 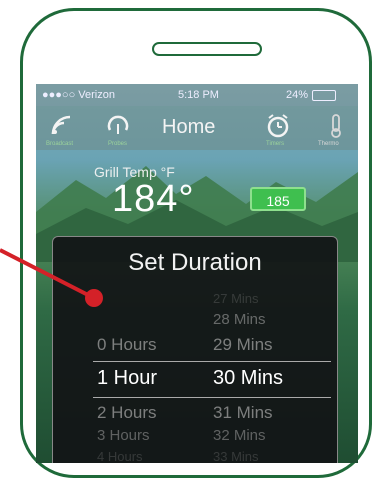 What do you see at coordinates (268, 435) in the screenshot?
I see `minutes-option: 32 Mins` at bounding box center [268, 435].